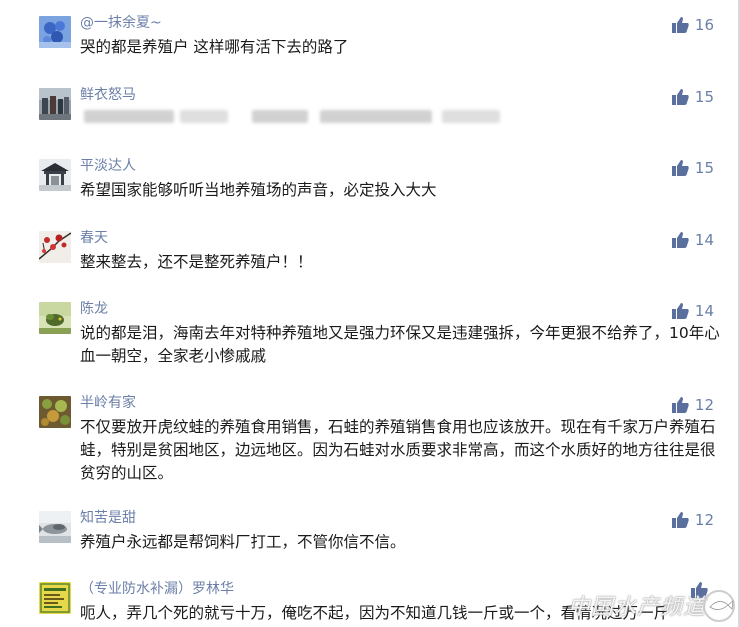  I want to click on watermark: 中国水产频道, so click(641, 603).